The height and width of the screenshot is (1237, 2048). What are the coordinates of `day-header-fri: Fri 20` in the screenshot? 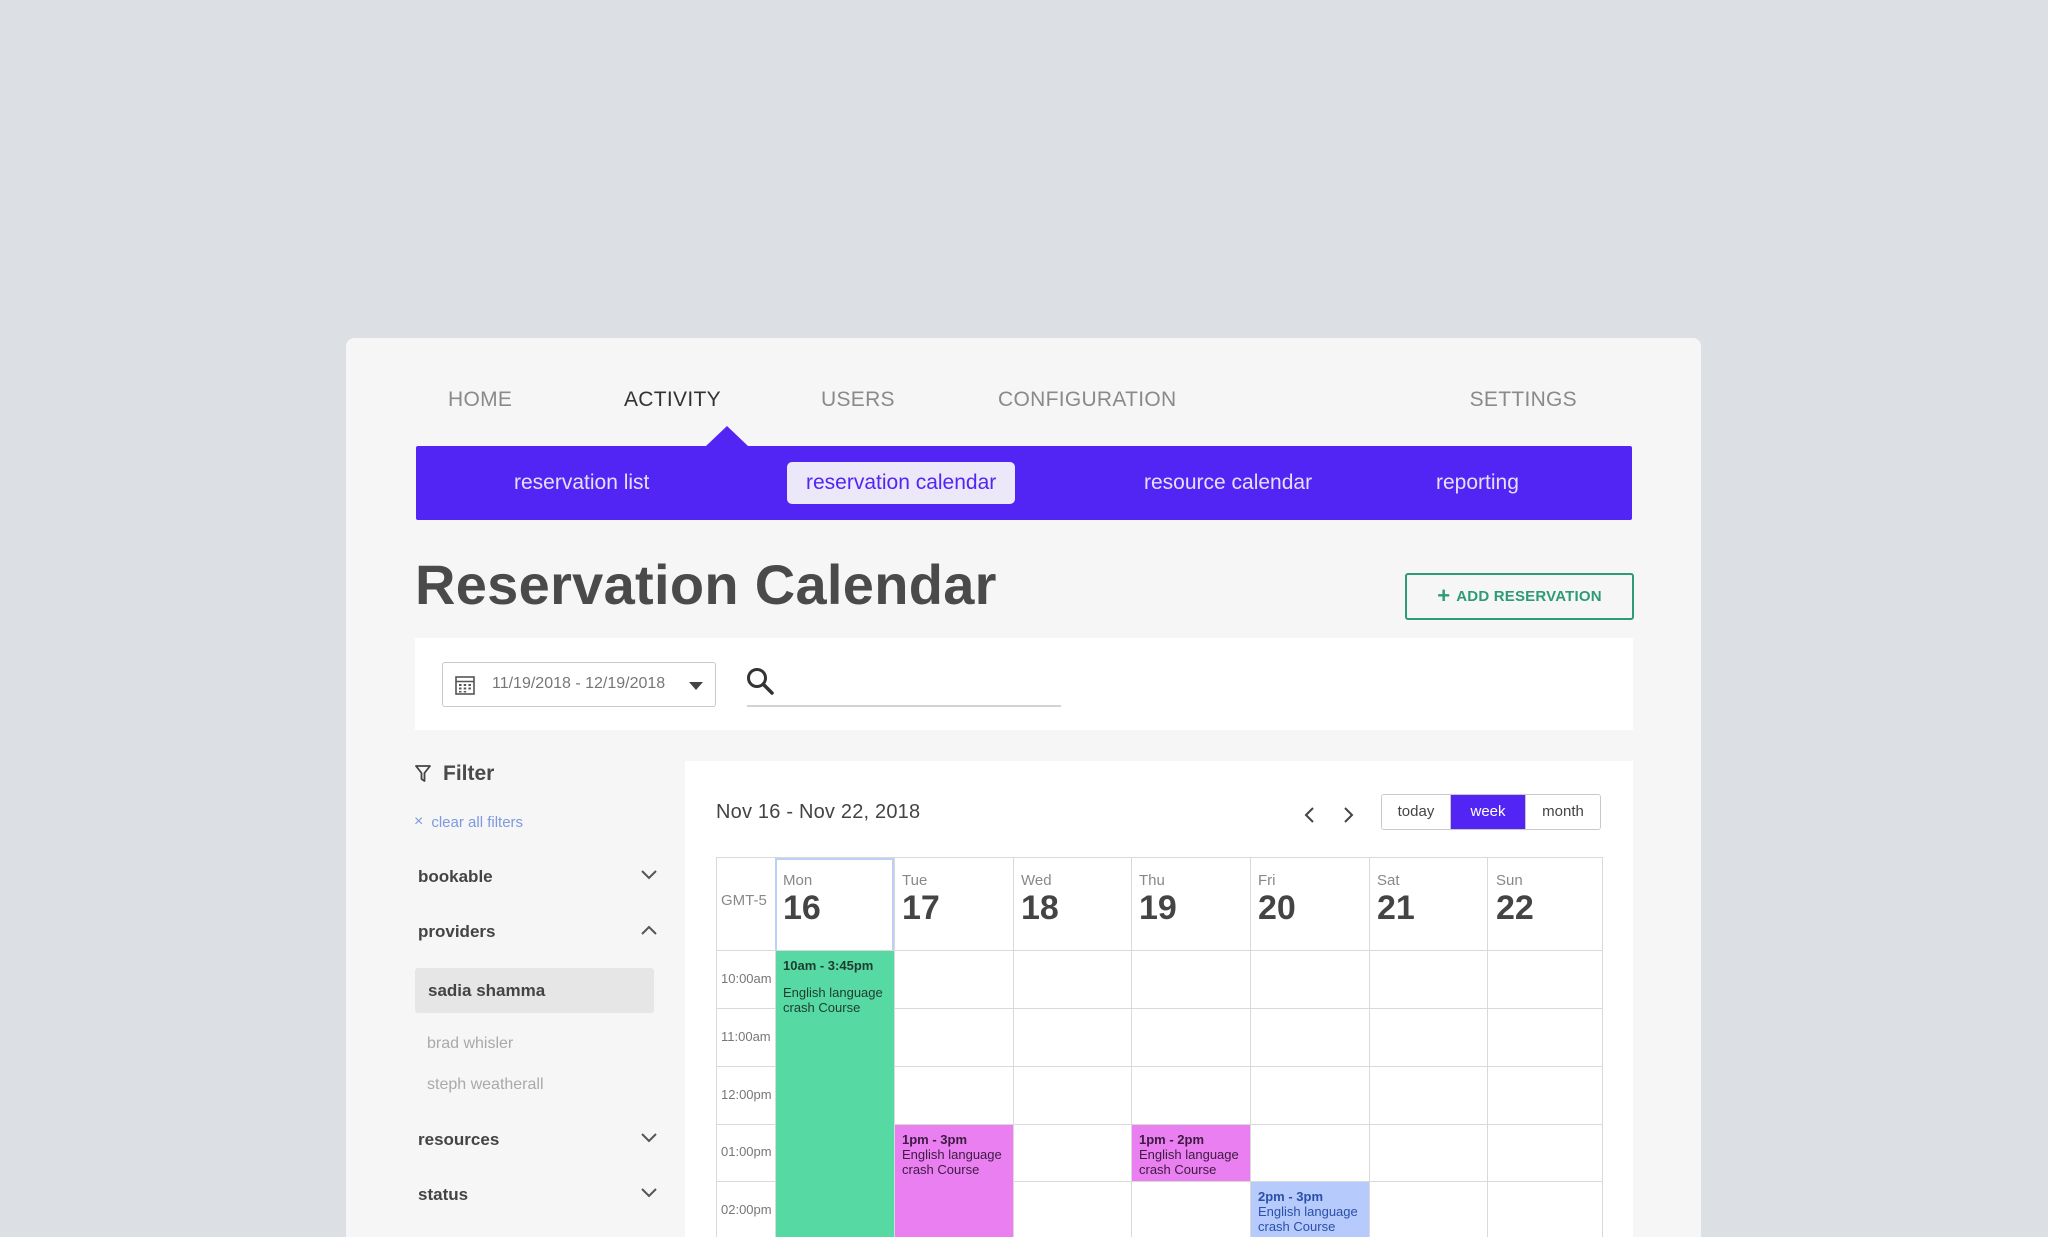 It's located at (1277, 899).